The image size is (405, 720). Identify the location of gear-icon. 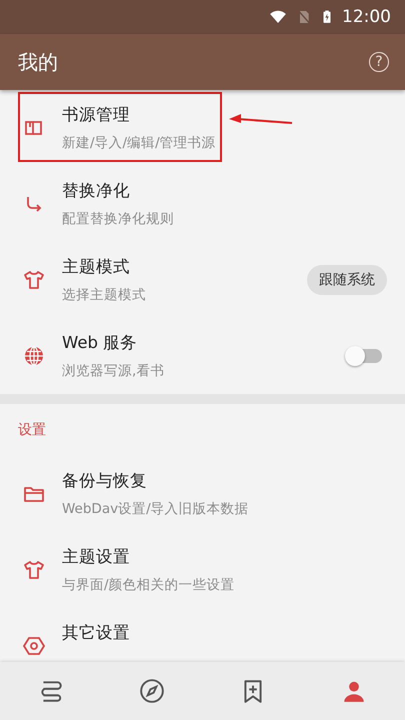
(34, 646).